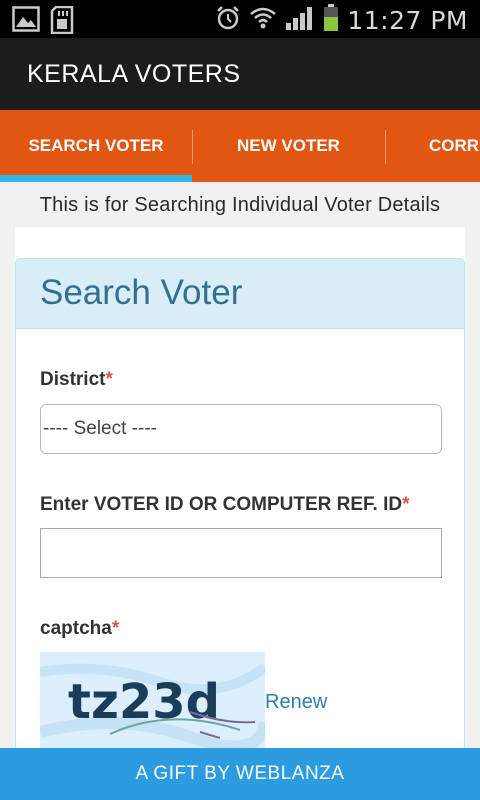  Describe the element at coordinates (288, 146) in the screenshot. I see `tab-new-voter: NEW VOTER` at that location.